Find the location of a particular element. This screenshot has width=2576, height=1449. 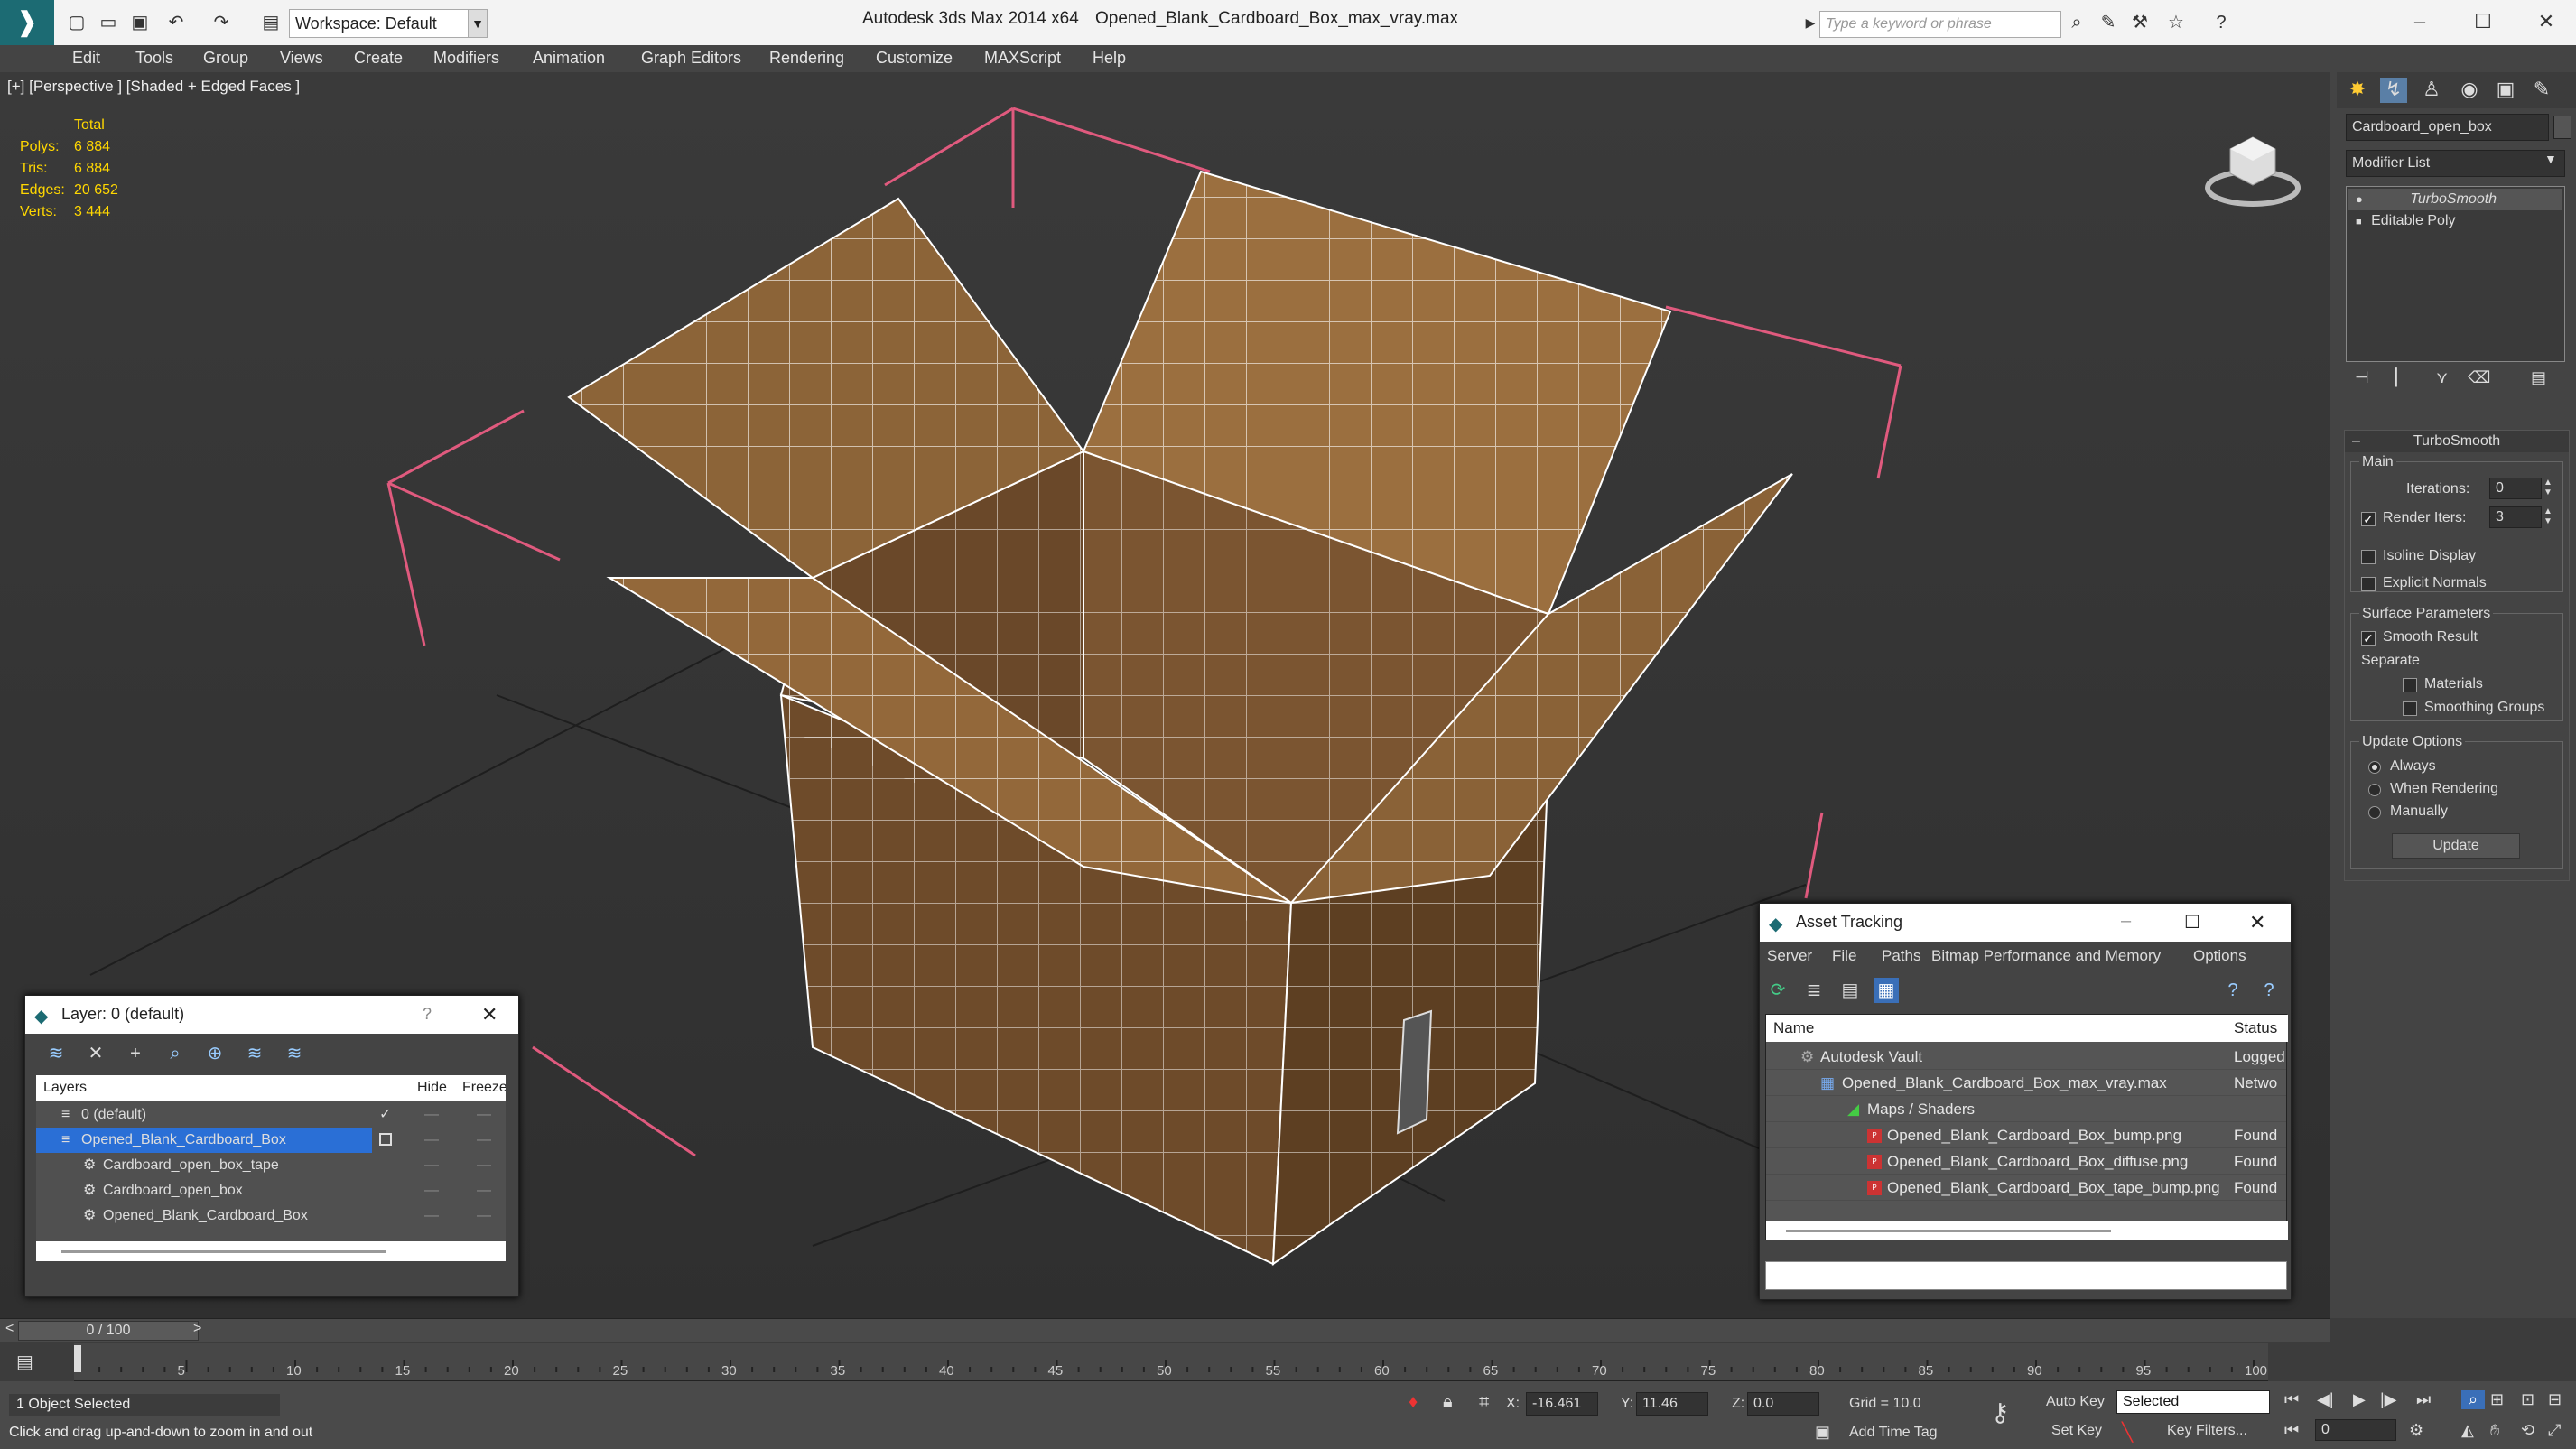

key-mode-icon: ⏮ is located at coordinates (2291, 1430).